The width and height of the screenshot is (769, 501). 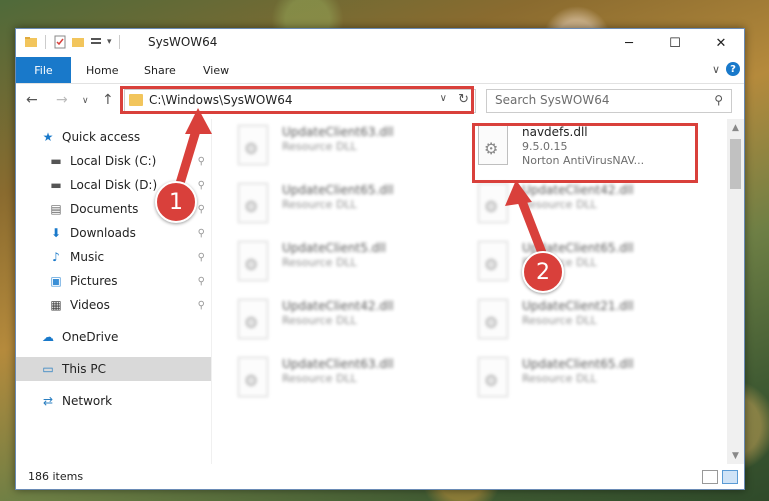 What do you see at coordinates (113, 257) in the screenshot?
I see `sidebar-item-music: ♪ Music ⚲` at bounding box center [113, 257].